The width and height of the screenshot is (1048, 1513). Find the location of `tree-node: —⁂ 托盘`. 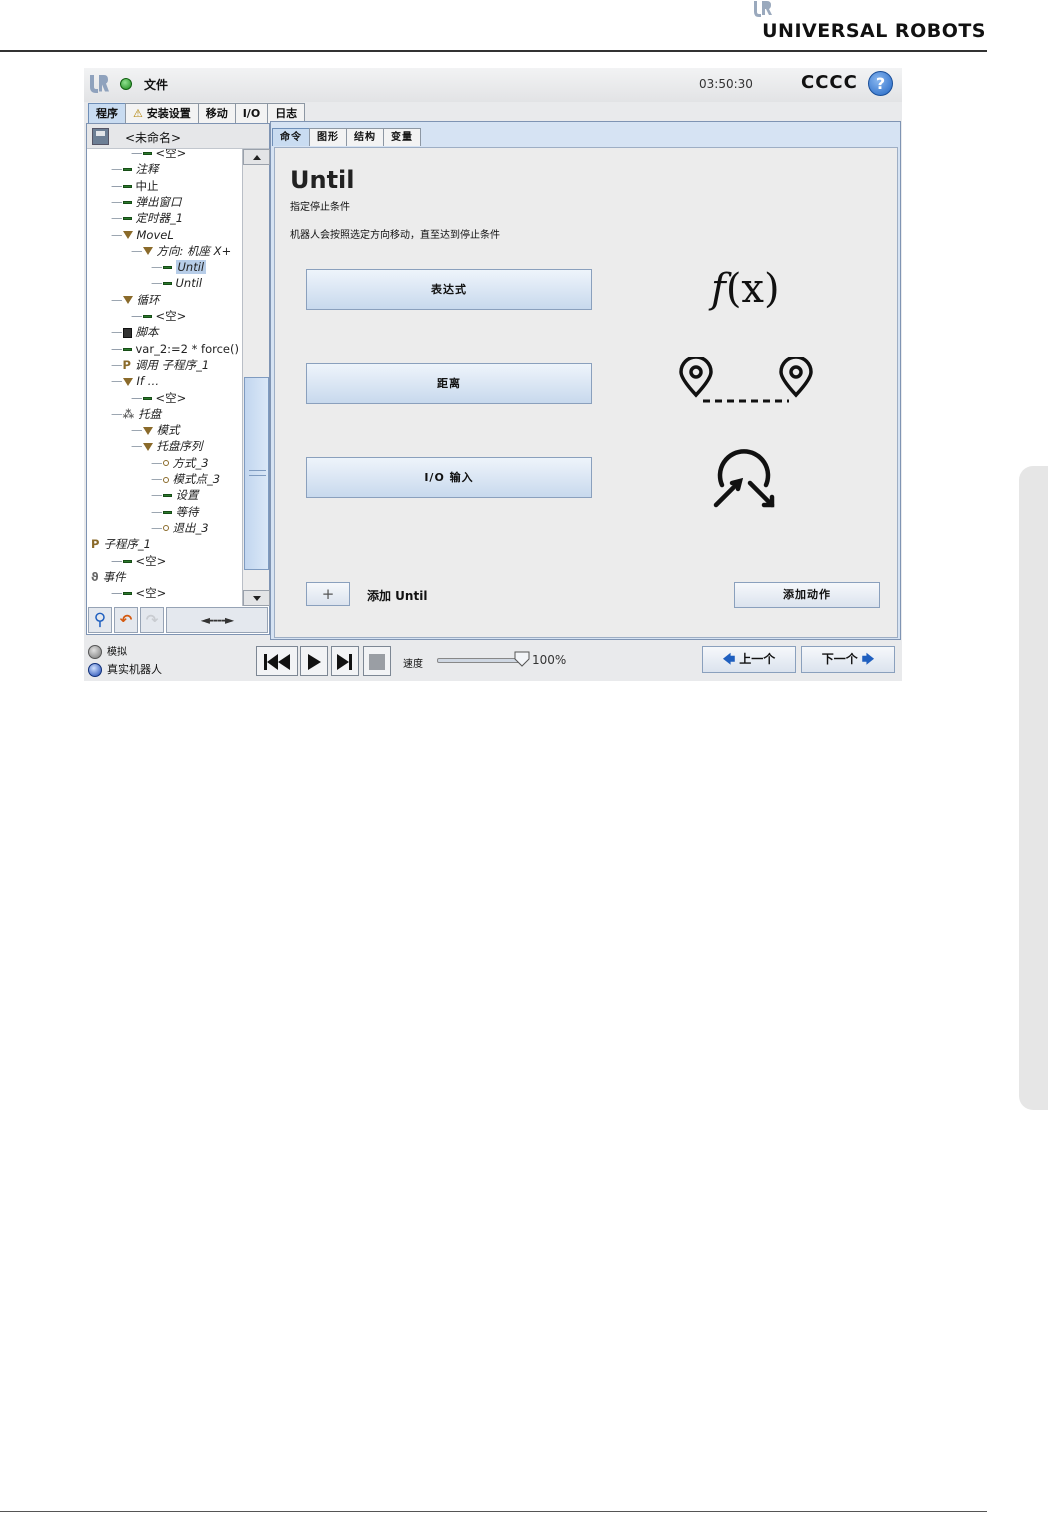

tree-node: —⁂ 托盘 is located at coordinates (136, 414).